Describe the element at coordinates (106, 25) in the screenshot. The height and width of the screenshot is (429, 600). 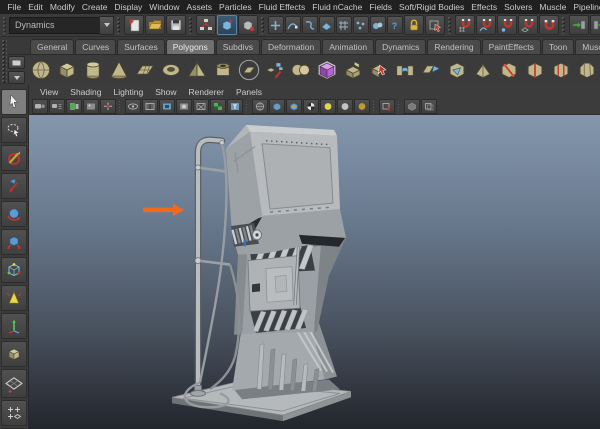
I see `menu-set-dropdown-arrow` at that location.